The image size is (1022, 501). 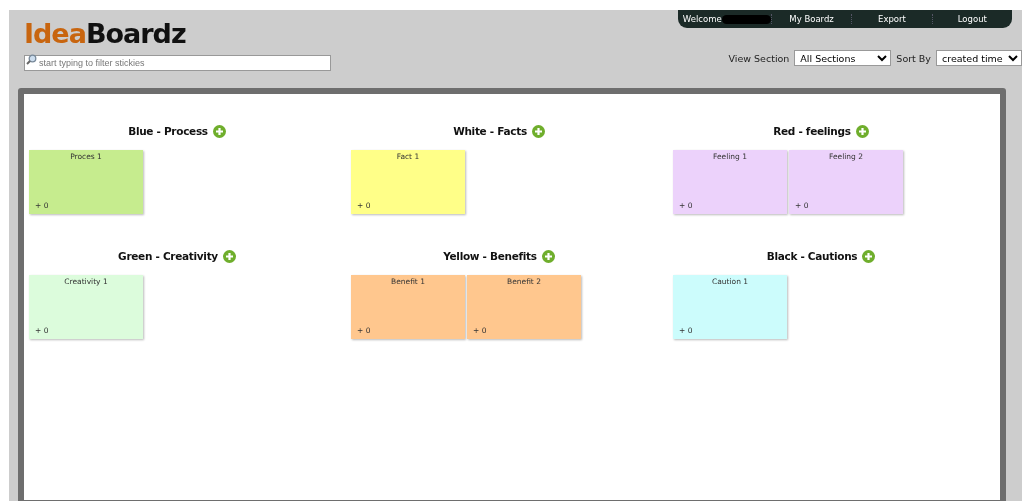 What do you see at coordinates (759, 58) in the screenshot?
I see `view-section-label: View Section` at bounding box center [759, 58].